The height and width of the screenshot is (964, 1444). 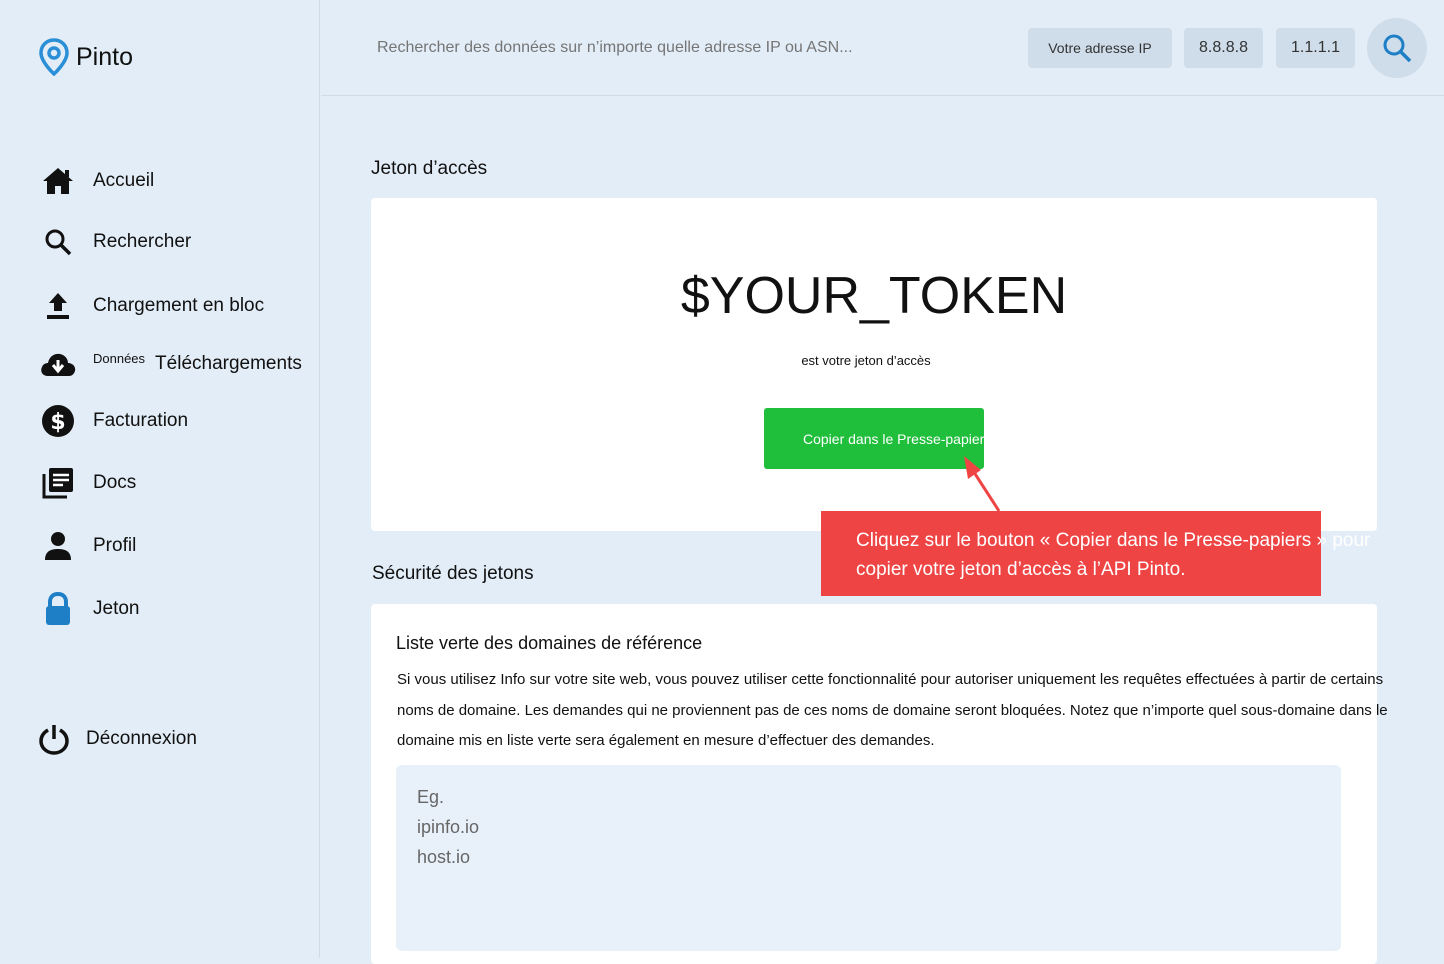 I want to click on sidebar-item-label: Profil, so click(x=115, y=545).